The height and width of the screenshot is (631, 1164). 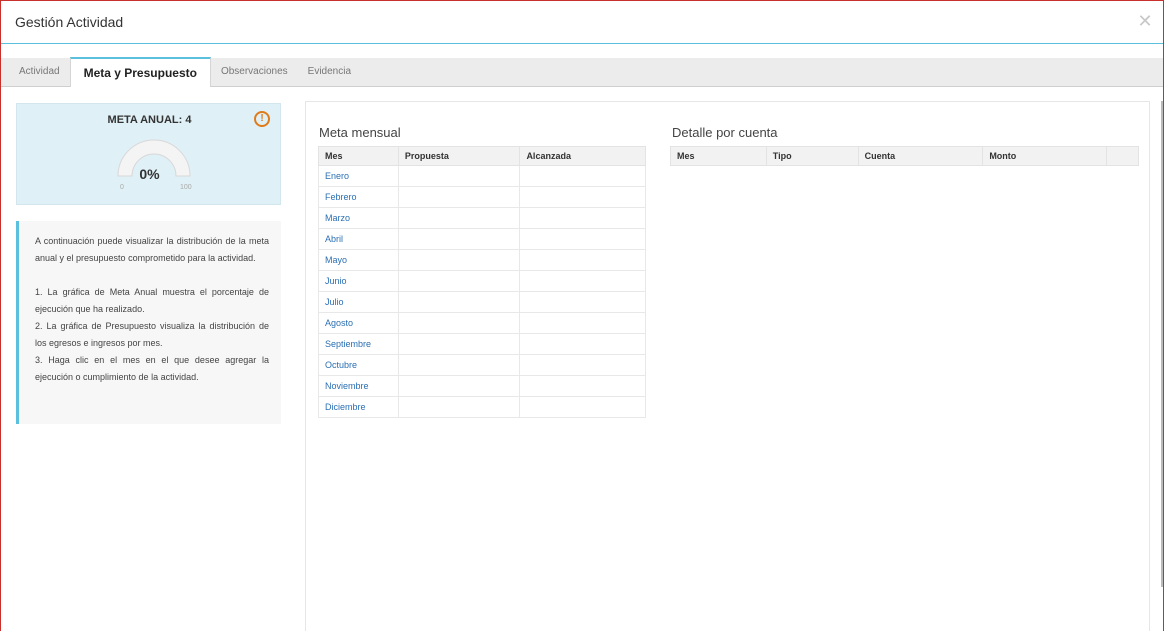 What do you see at coordinates (582, 156) in the screenshot?
I see `column-header-alcanzada: Alcanzada` at bounding box center [582, 156].